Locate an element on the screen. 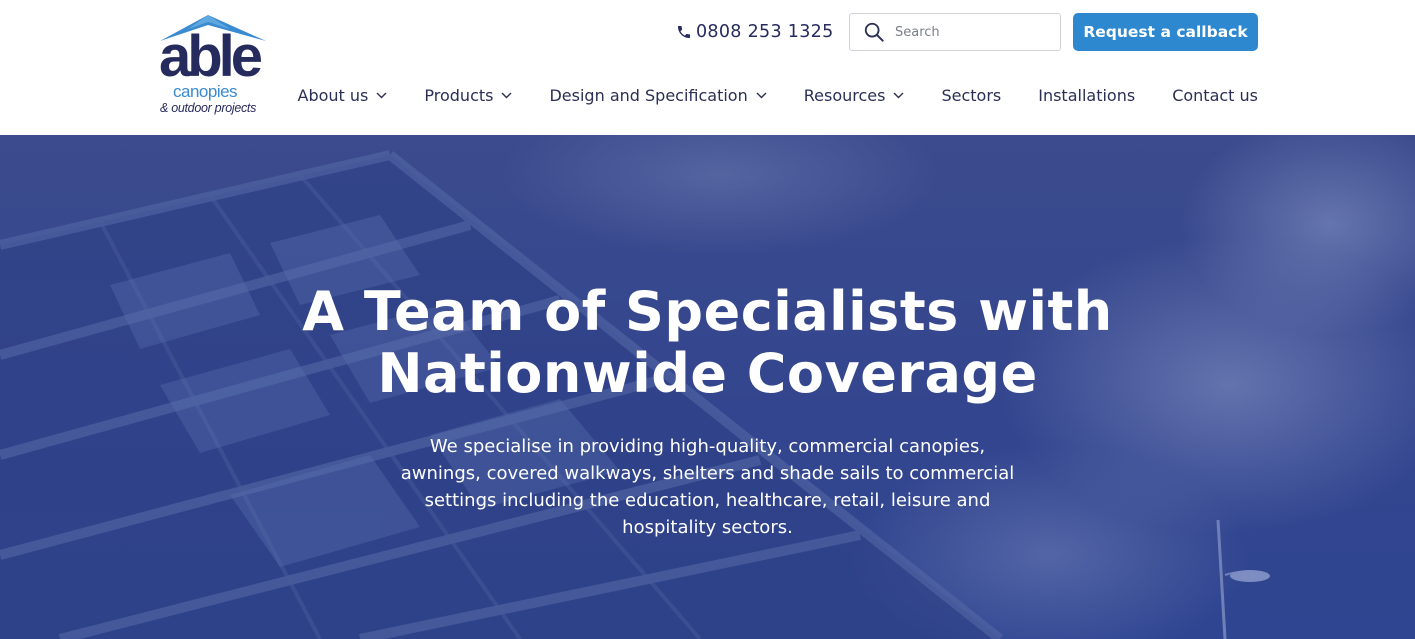  nav-item-label: About us is located at coordinates (333, 95).